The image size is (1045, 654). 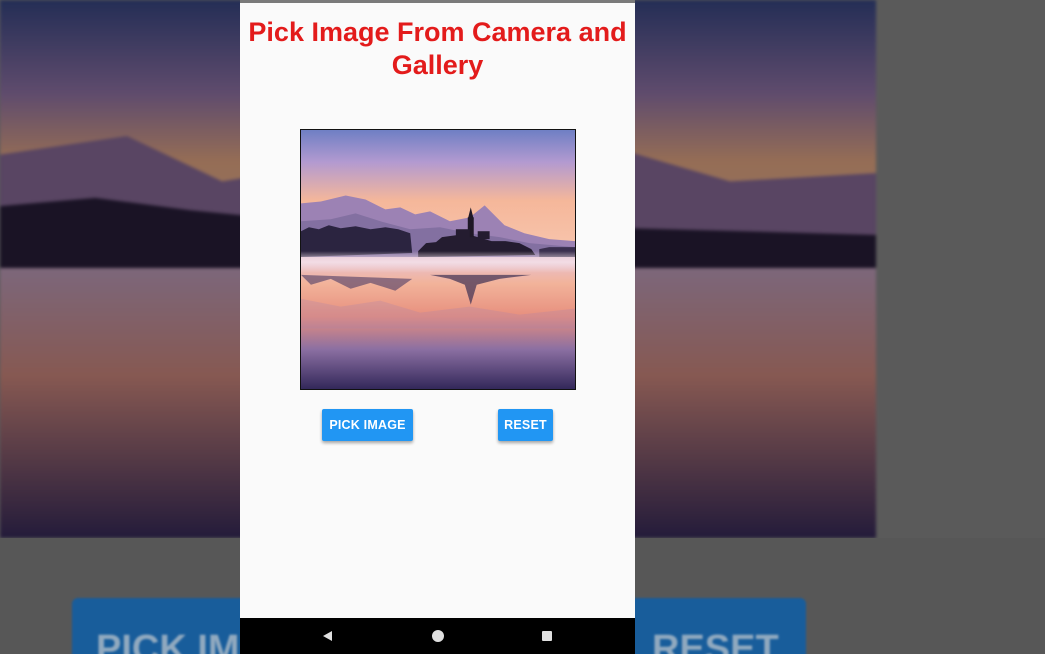 What do you see at coordinates (713, 626) in the screenshot?
I see `background-reset-button: RESET` at bounding box center [713, 626].